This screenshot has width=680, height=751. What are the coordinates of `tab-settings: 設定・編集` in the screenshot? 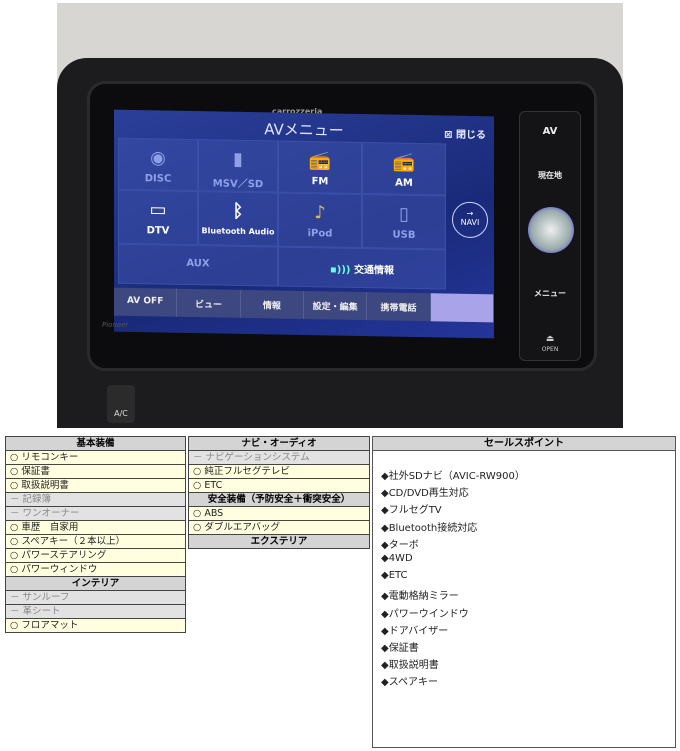 It's located at (335, 305).